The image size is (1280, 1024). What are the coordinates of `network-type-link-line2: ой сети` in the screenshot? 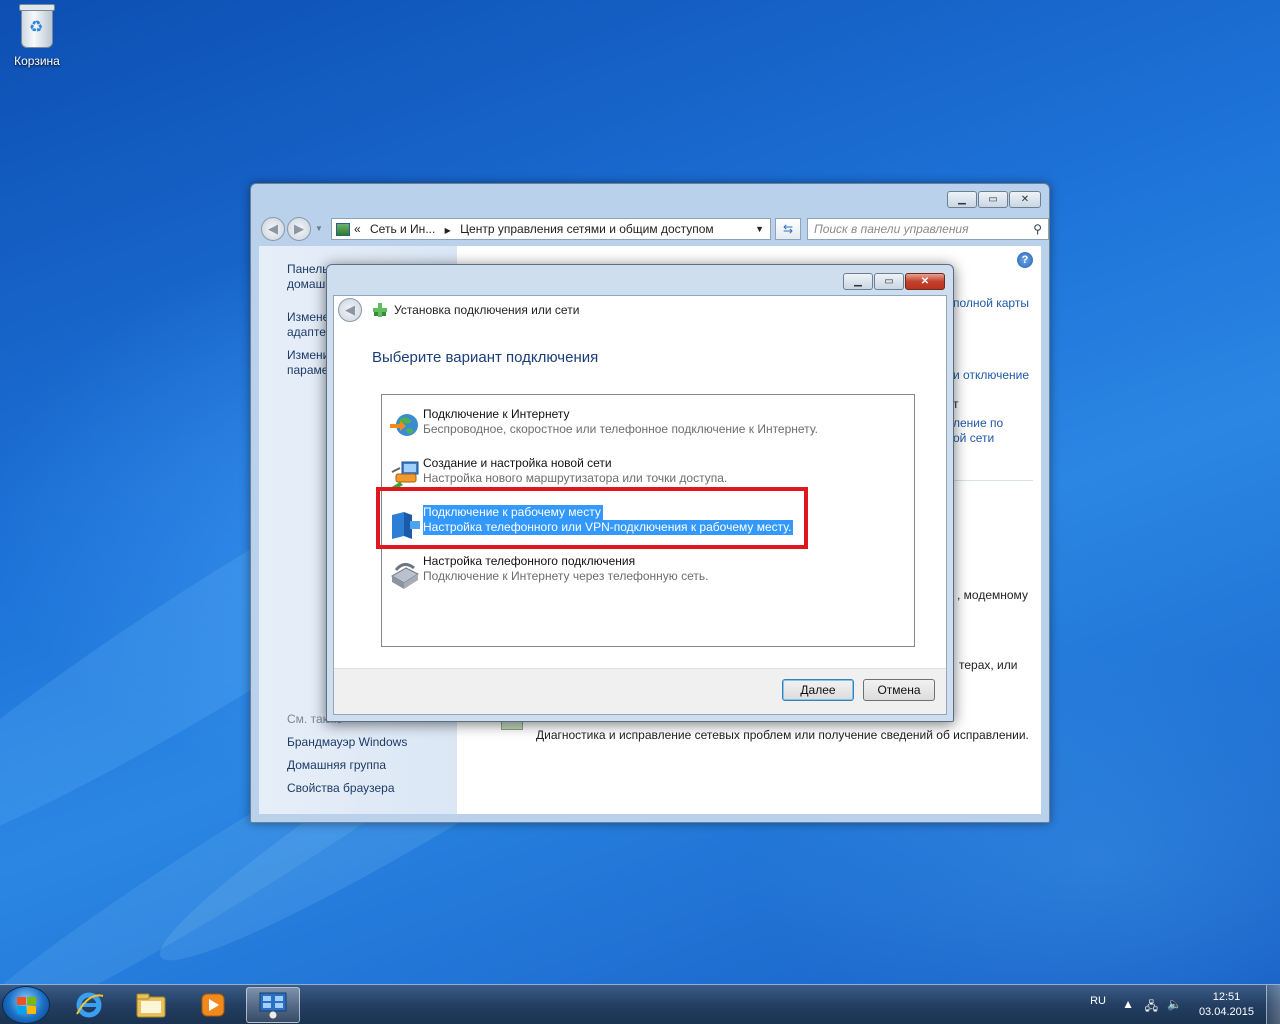 It's located at (973, 438).